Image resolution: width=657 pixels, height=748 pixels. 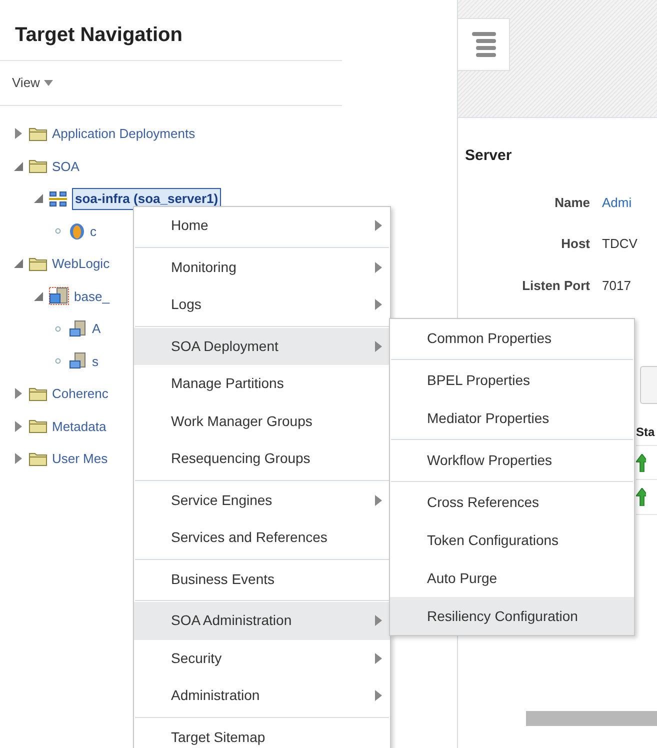 I want to click on menu-item: BPEL Properties, so click(x=512, y=380).